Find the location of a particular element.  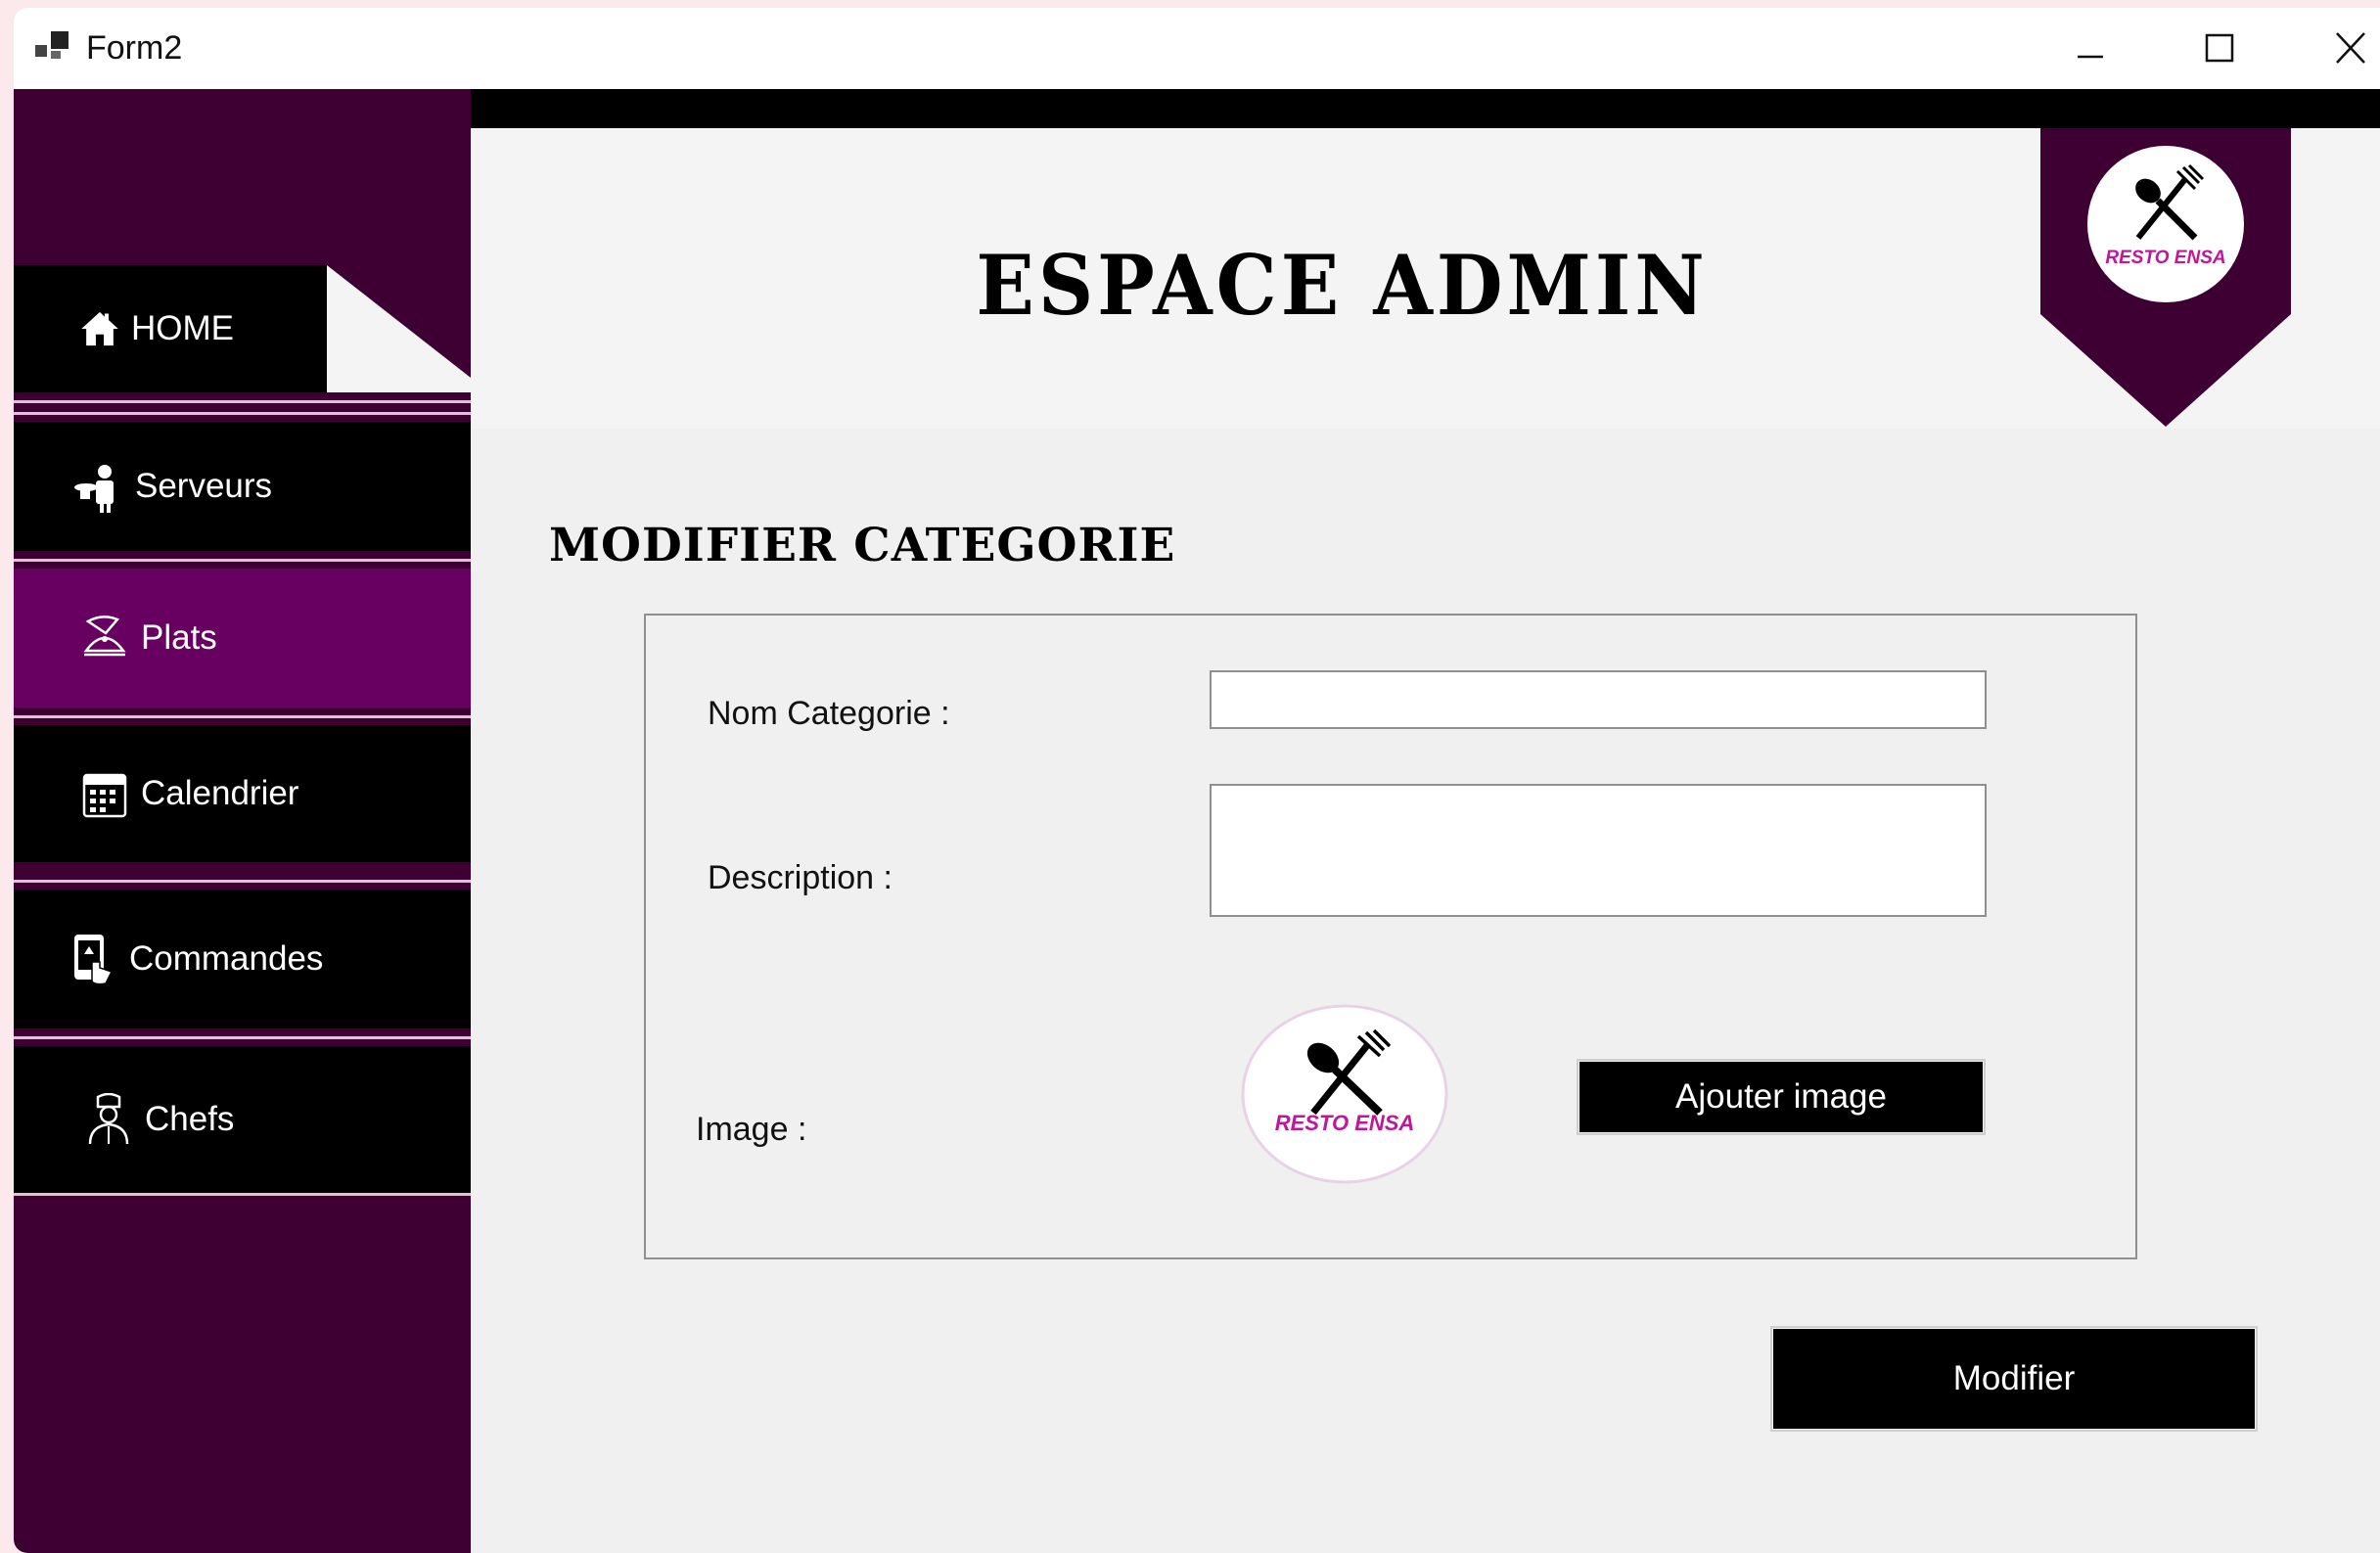

app-icon is located at coordinates (52, 45).